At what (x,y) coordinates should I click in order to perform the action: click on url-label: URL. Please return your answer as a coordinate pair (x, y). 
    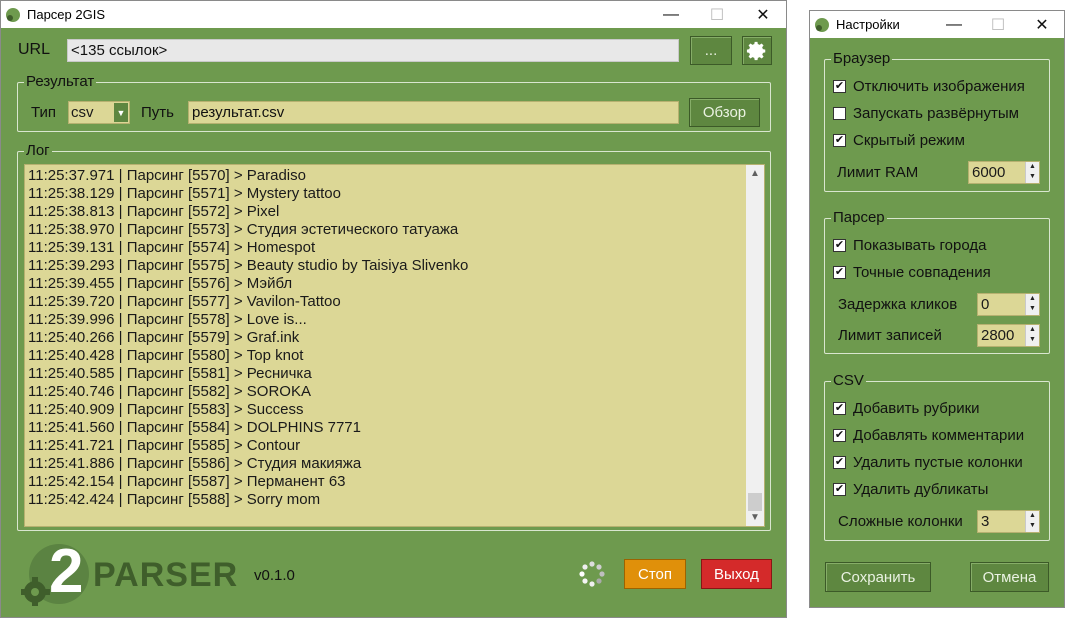
    Looking at the image, I should click on (34, 49).